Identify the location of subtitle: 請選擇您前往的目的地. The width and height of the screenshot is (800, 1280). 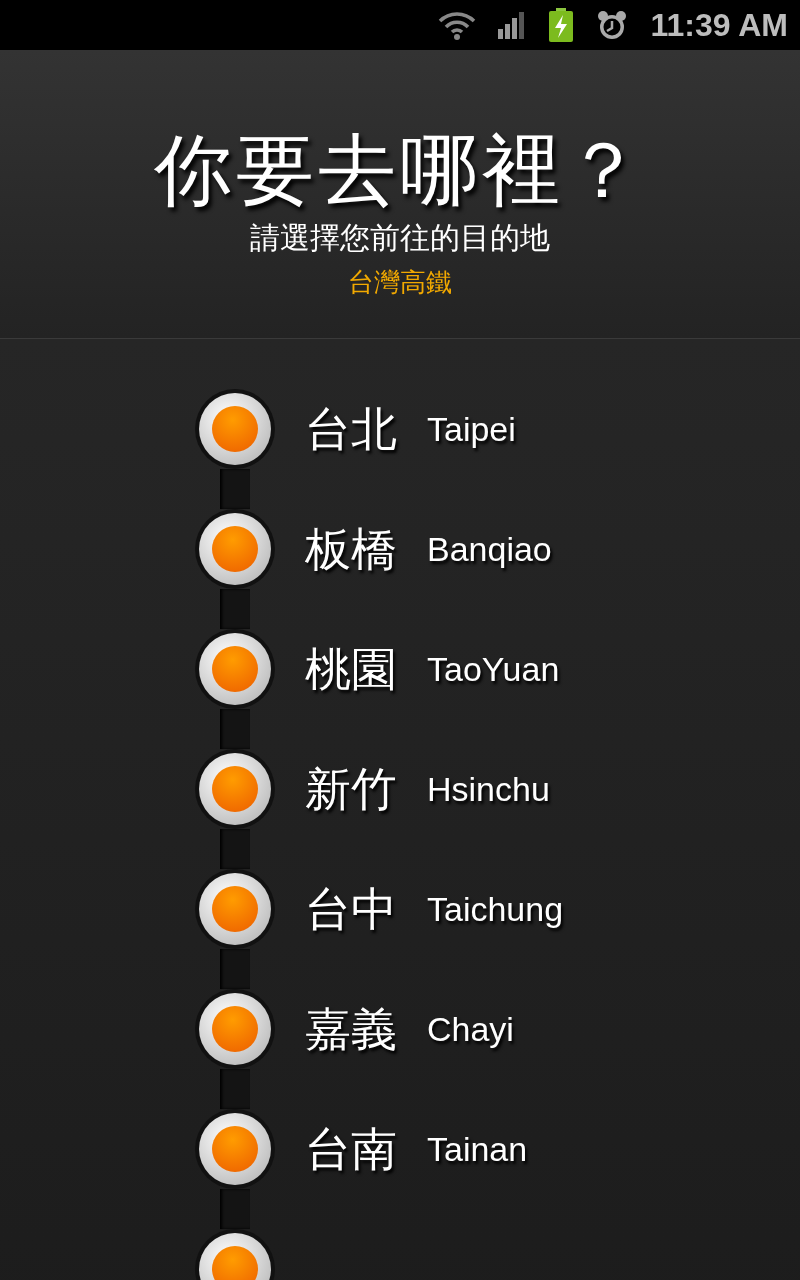
(400, 238).